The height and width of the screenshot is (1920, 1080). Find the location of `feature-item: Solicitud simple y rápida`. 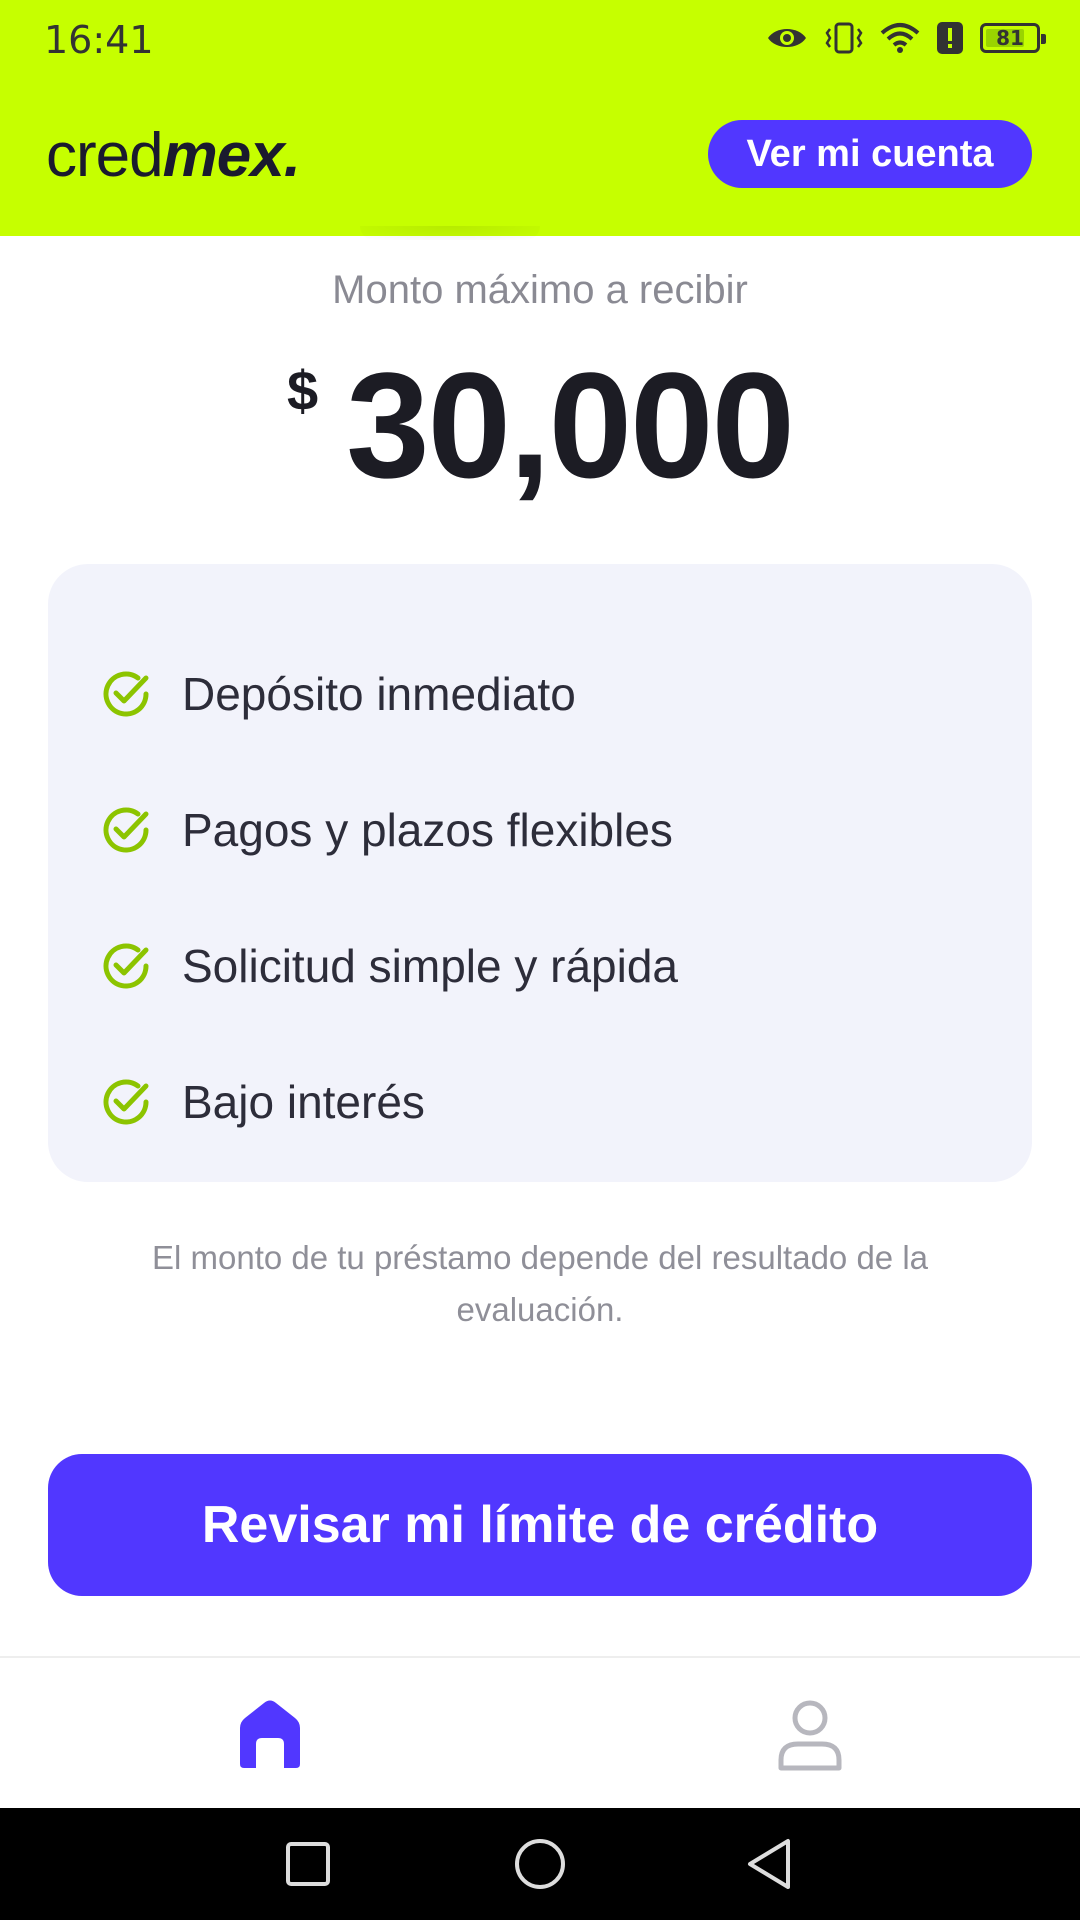

feature-item: Solicitud simple y rápida is located at coordinates (388, 966).